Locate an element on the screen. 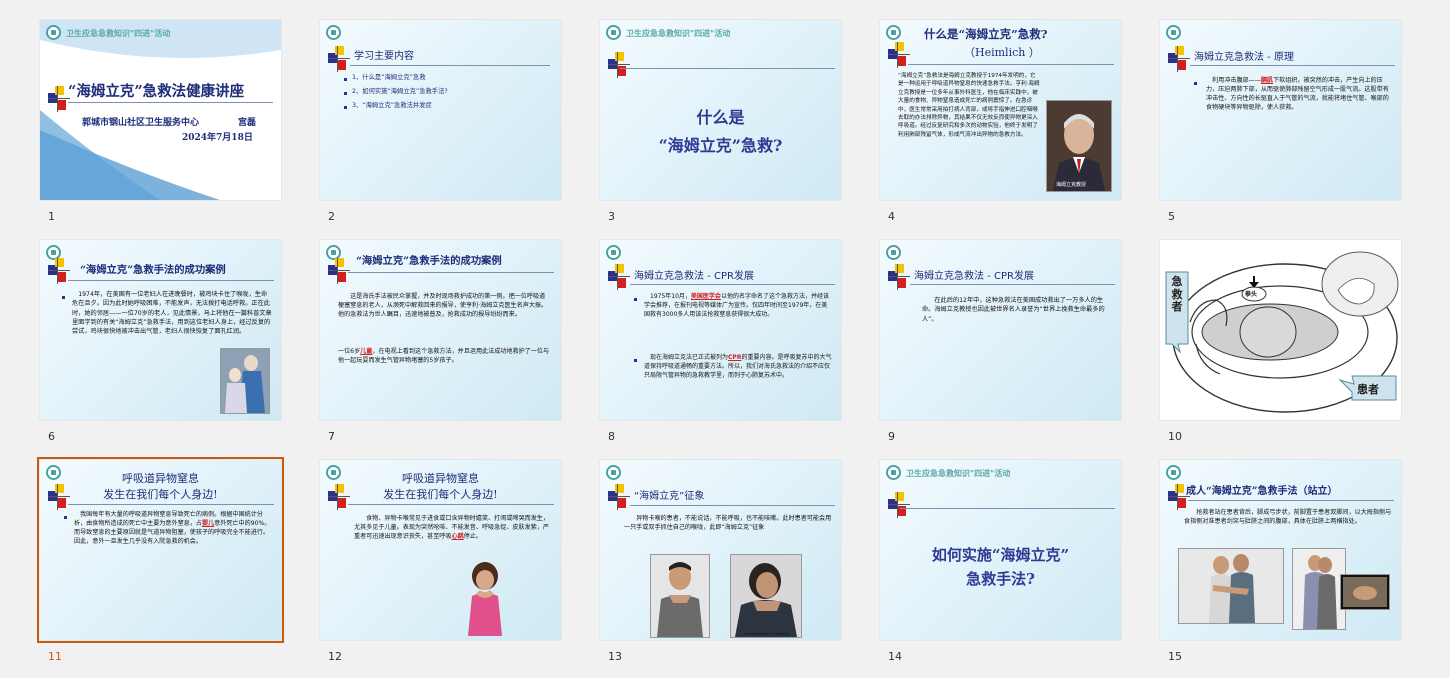  slide-number: 1 is located at coordinates (51, 216).